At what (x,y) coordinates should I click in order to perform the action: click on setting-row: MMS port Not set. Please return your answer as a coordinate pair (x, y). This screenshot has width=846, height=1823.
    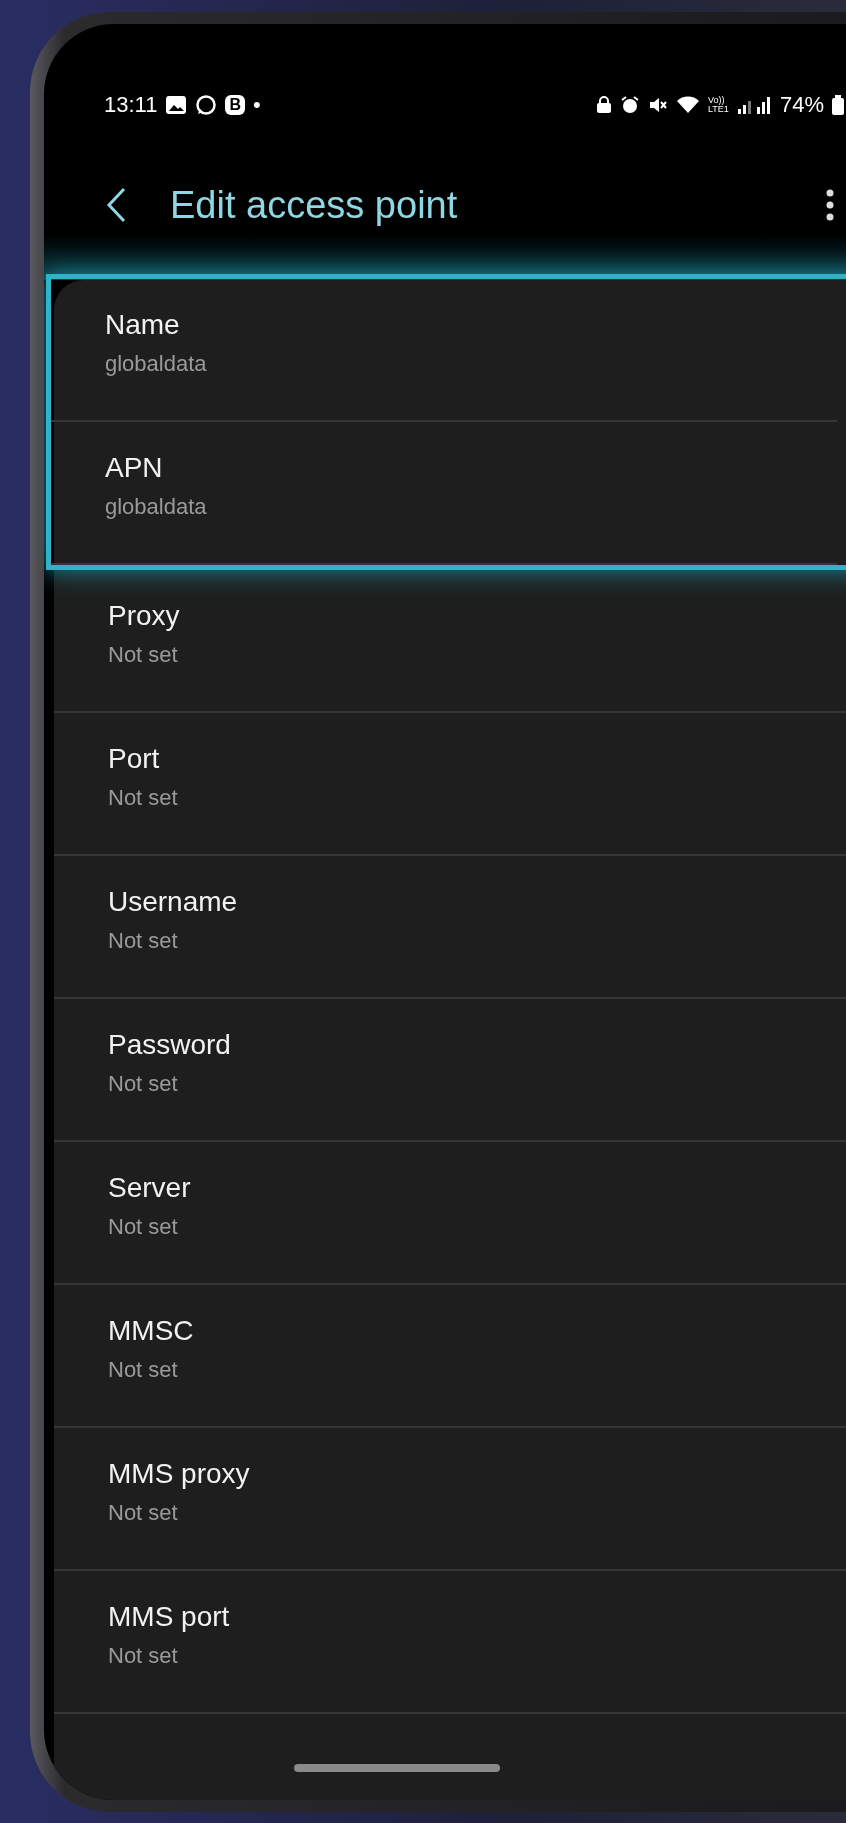
    Looking at the image, I should click on (450, 1642).